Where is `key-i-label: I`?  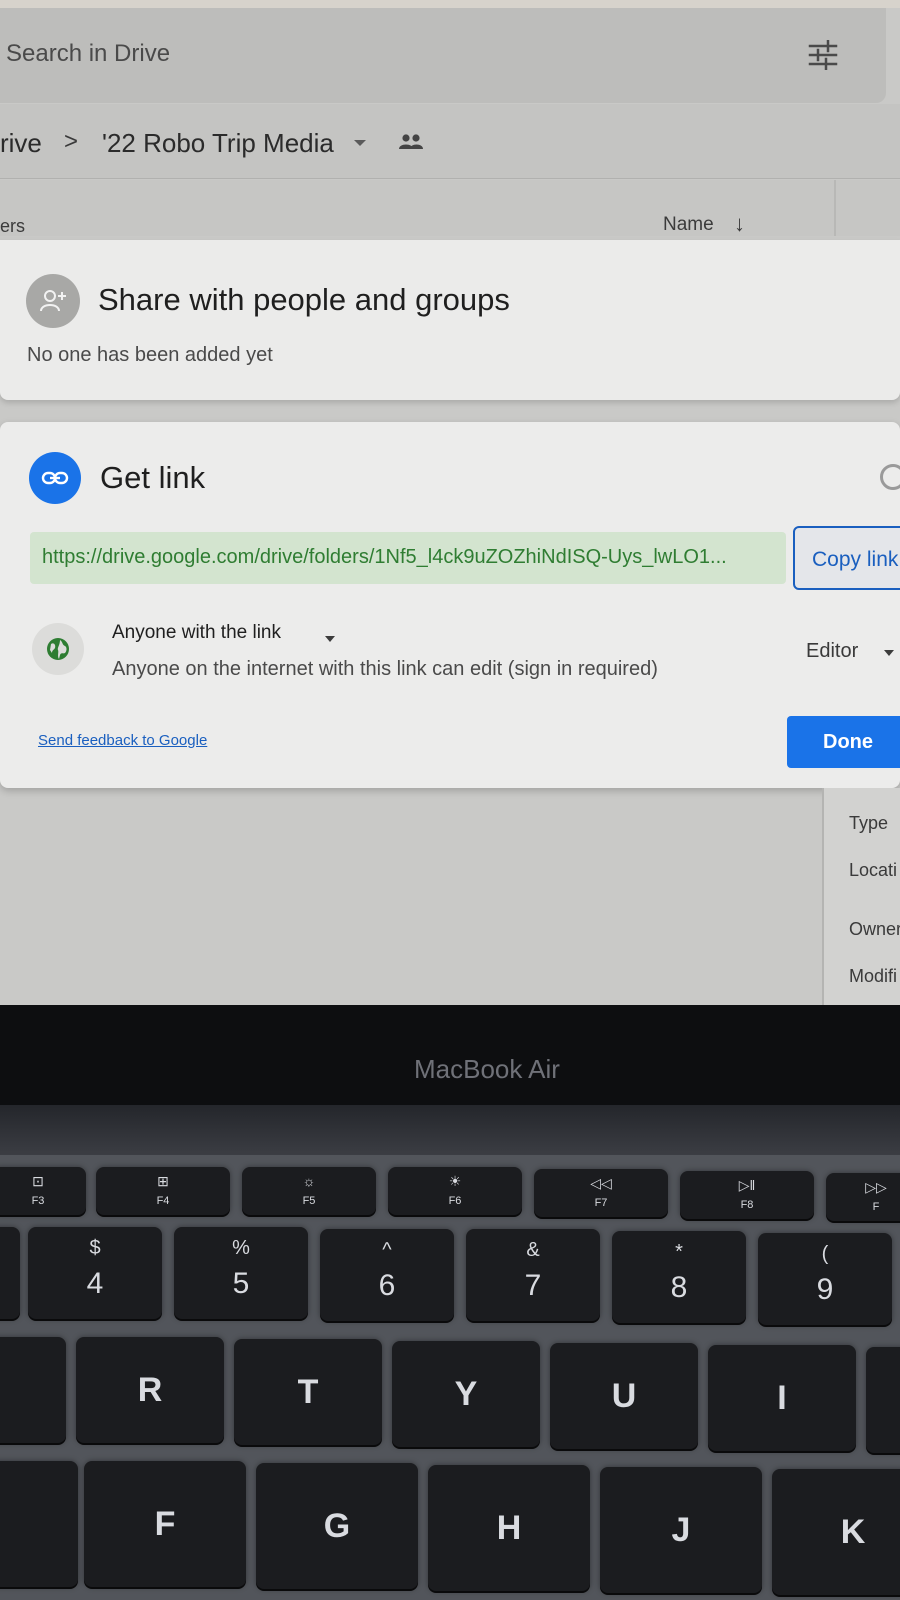
key-i-label: I is located at coordinates (782, 1398).